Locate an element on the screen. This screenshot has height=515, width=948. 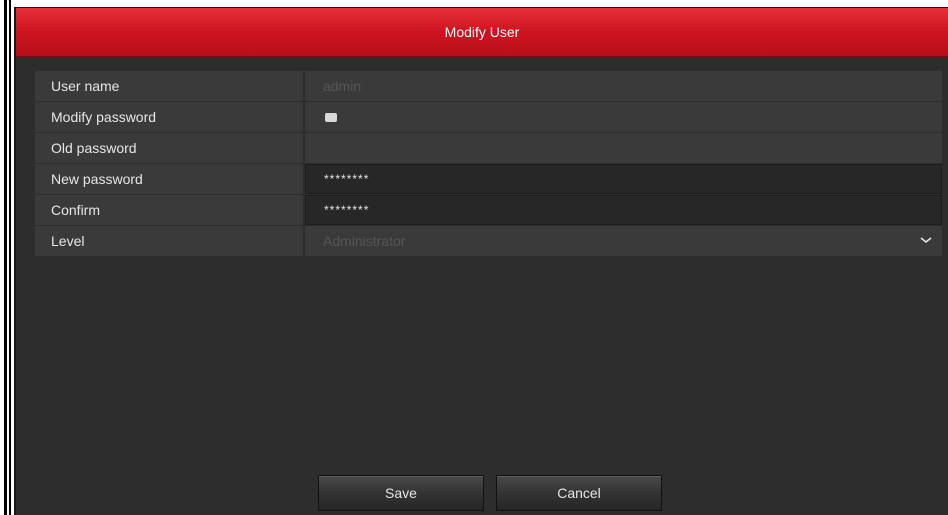
cancel-button: Cancel is located at coordinates (579, 493).